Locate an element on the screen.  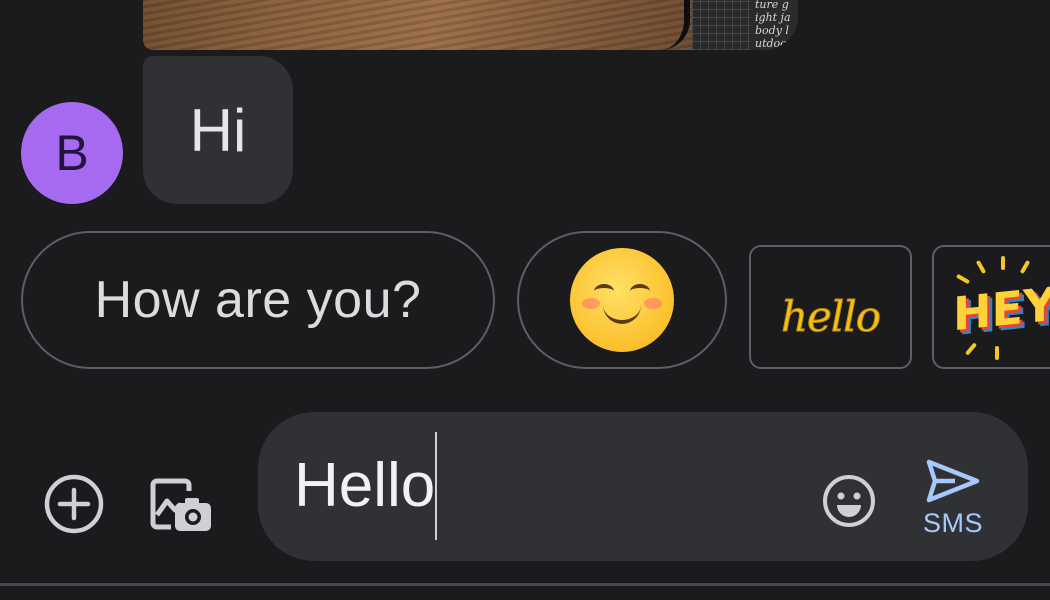
avatar: B is located at coordinates (72, 153).